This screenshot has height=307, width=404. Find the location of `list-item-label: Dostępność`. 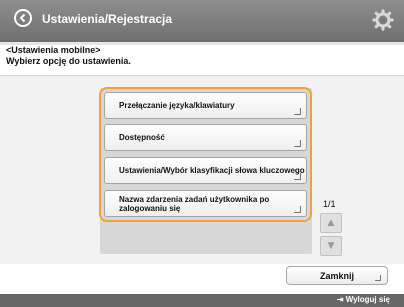

list-item-label: Dostępność is located at coordinates (142, 137).